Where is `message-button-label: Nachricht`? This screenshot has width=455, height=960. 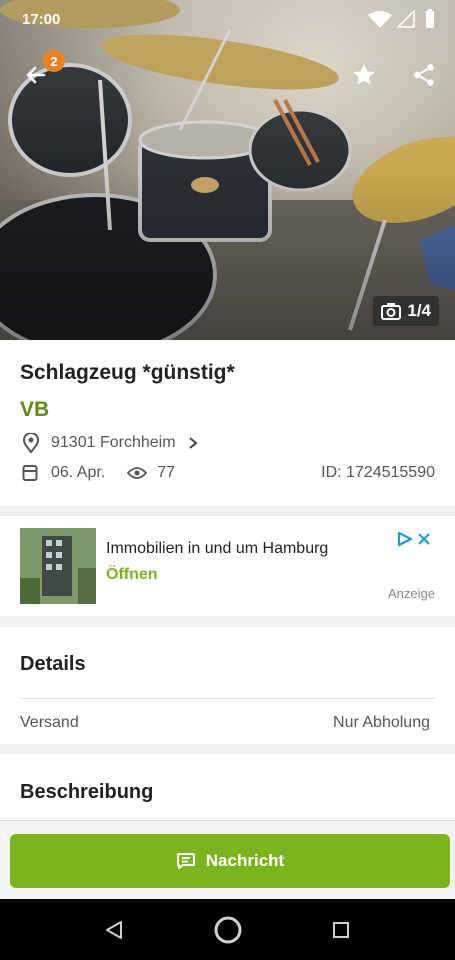 message-button-label: Nachricht is located at coordinates (245, 860).